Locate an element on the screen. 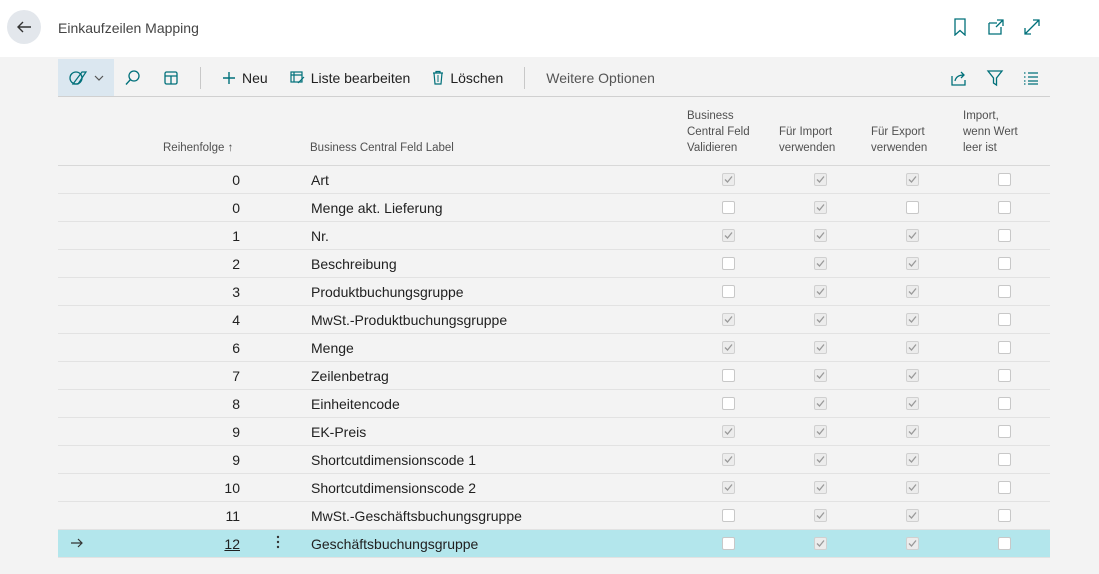  columns-button is located at coordinates (171, 77).